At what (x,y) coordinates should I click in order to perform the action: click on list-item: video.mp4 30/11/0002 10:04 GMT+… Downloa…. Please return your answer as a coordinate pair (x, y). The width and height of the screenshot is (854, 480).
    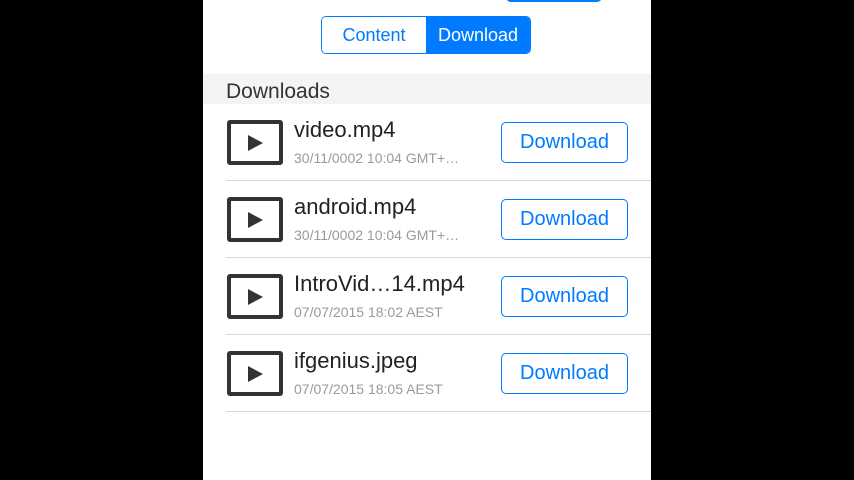
    Looking at the image, I should click on (438, 142).